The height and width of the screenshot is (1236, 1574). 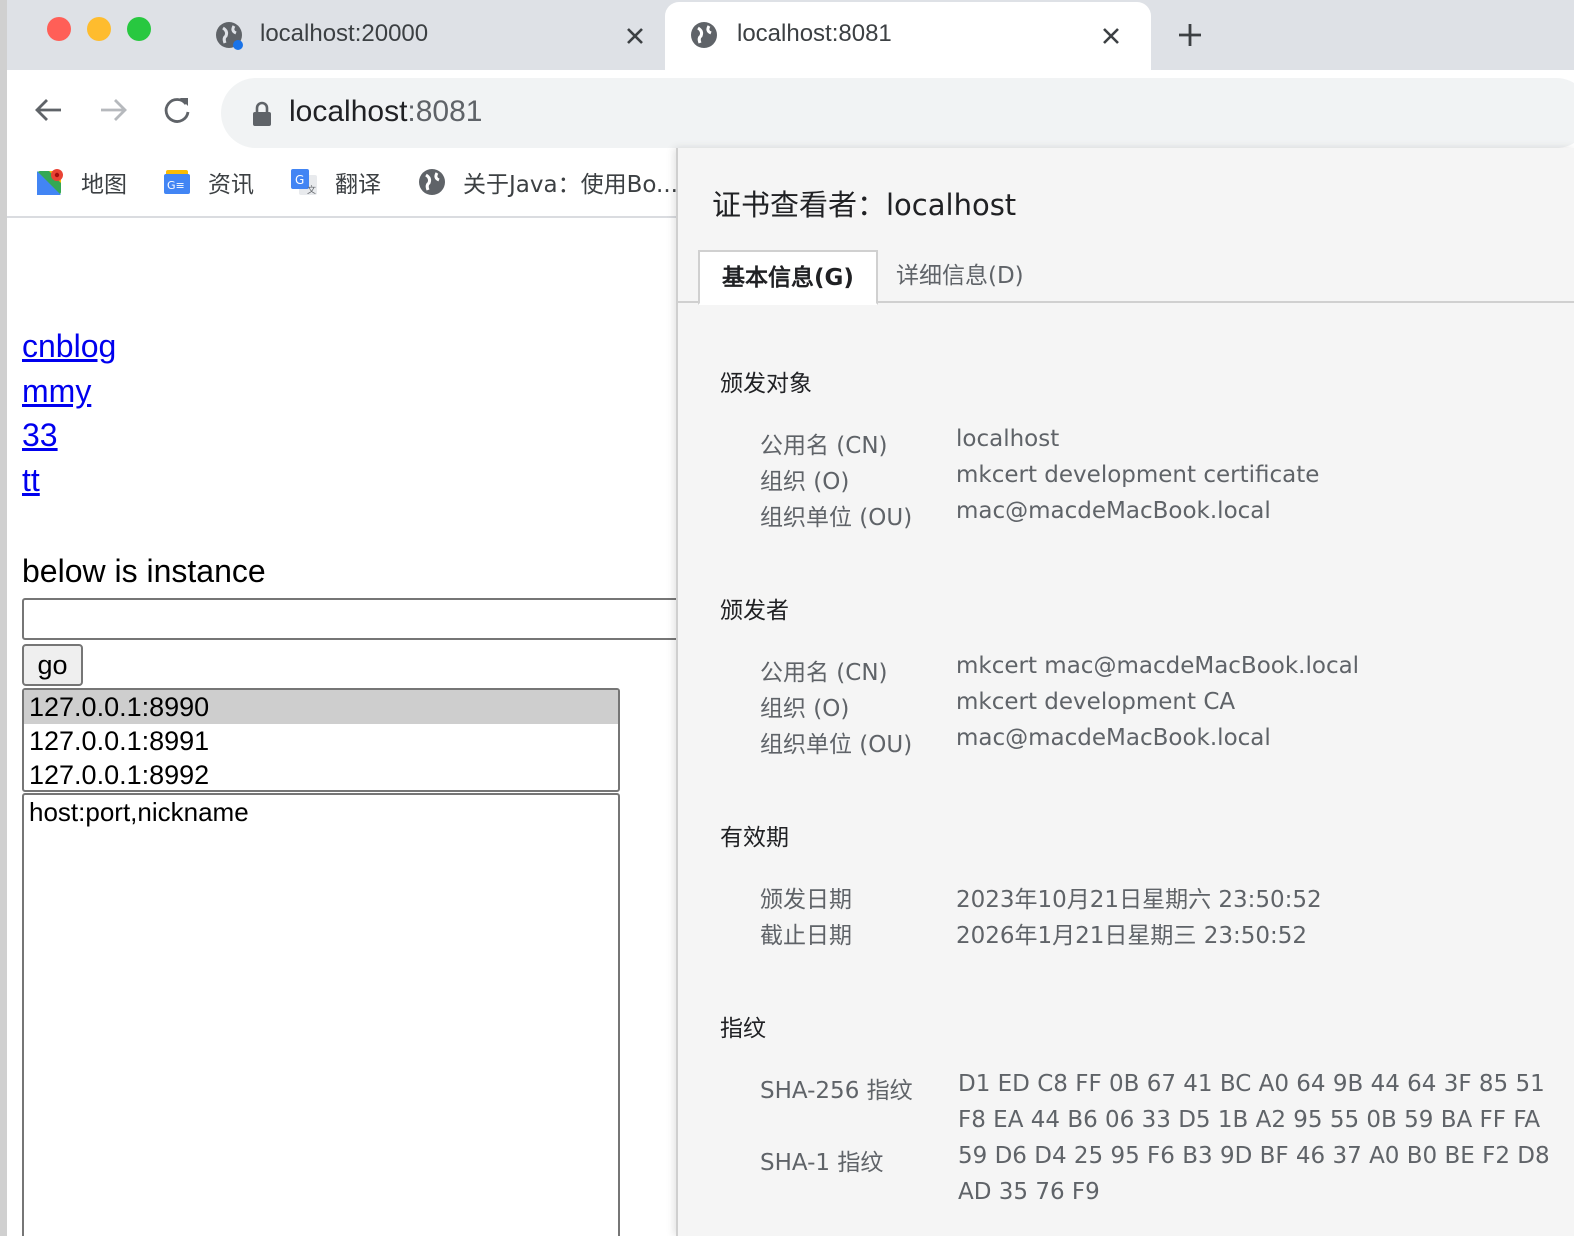 I want to click on tab-localhost-8081: localhost:8081, so click(x=908, y=36).